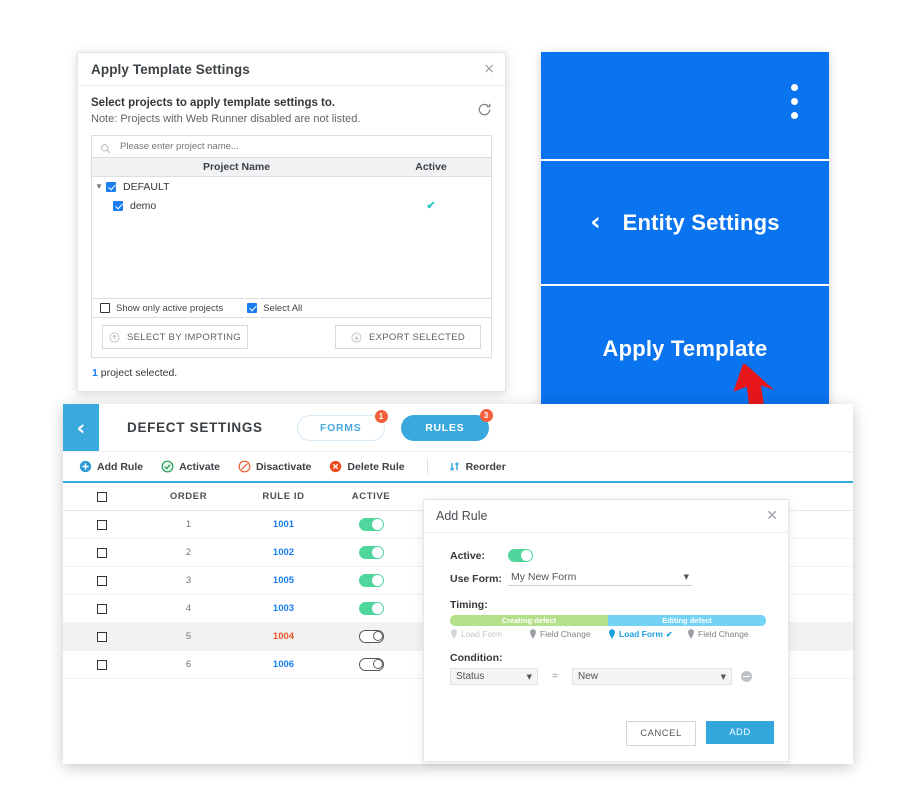  What do you see at coordinates (484, 109) in the screenshot?
I see `refresh-icon` at bounding box center [484, 109].